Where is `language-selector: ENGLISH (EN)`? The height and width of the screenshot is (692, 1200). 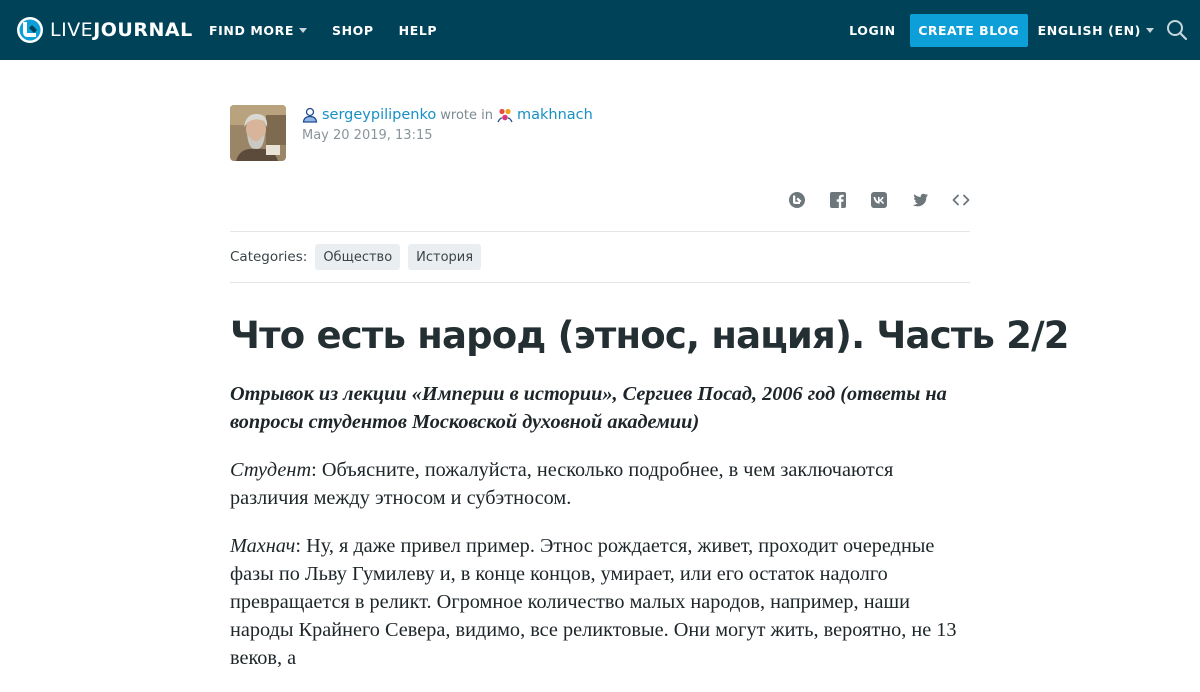
language-selector: ENGLISH (EN) is located at coordinates (1096, 30).